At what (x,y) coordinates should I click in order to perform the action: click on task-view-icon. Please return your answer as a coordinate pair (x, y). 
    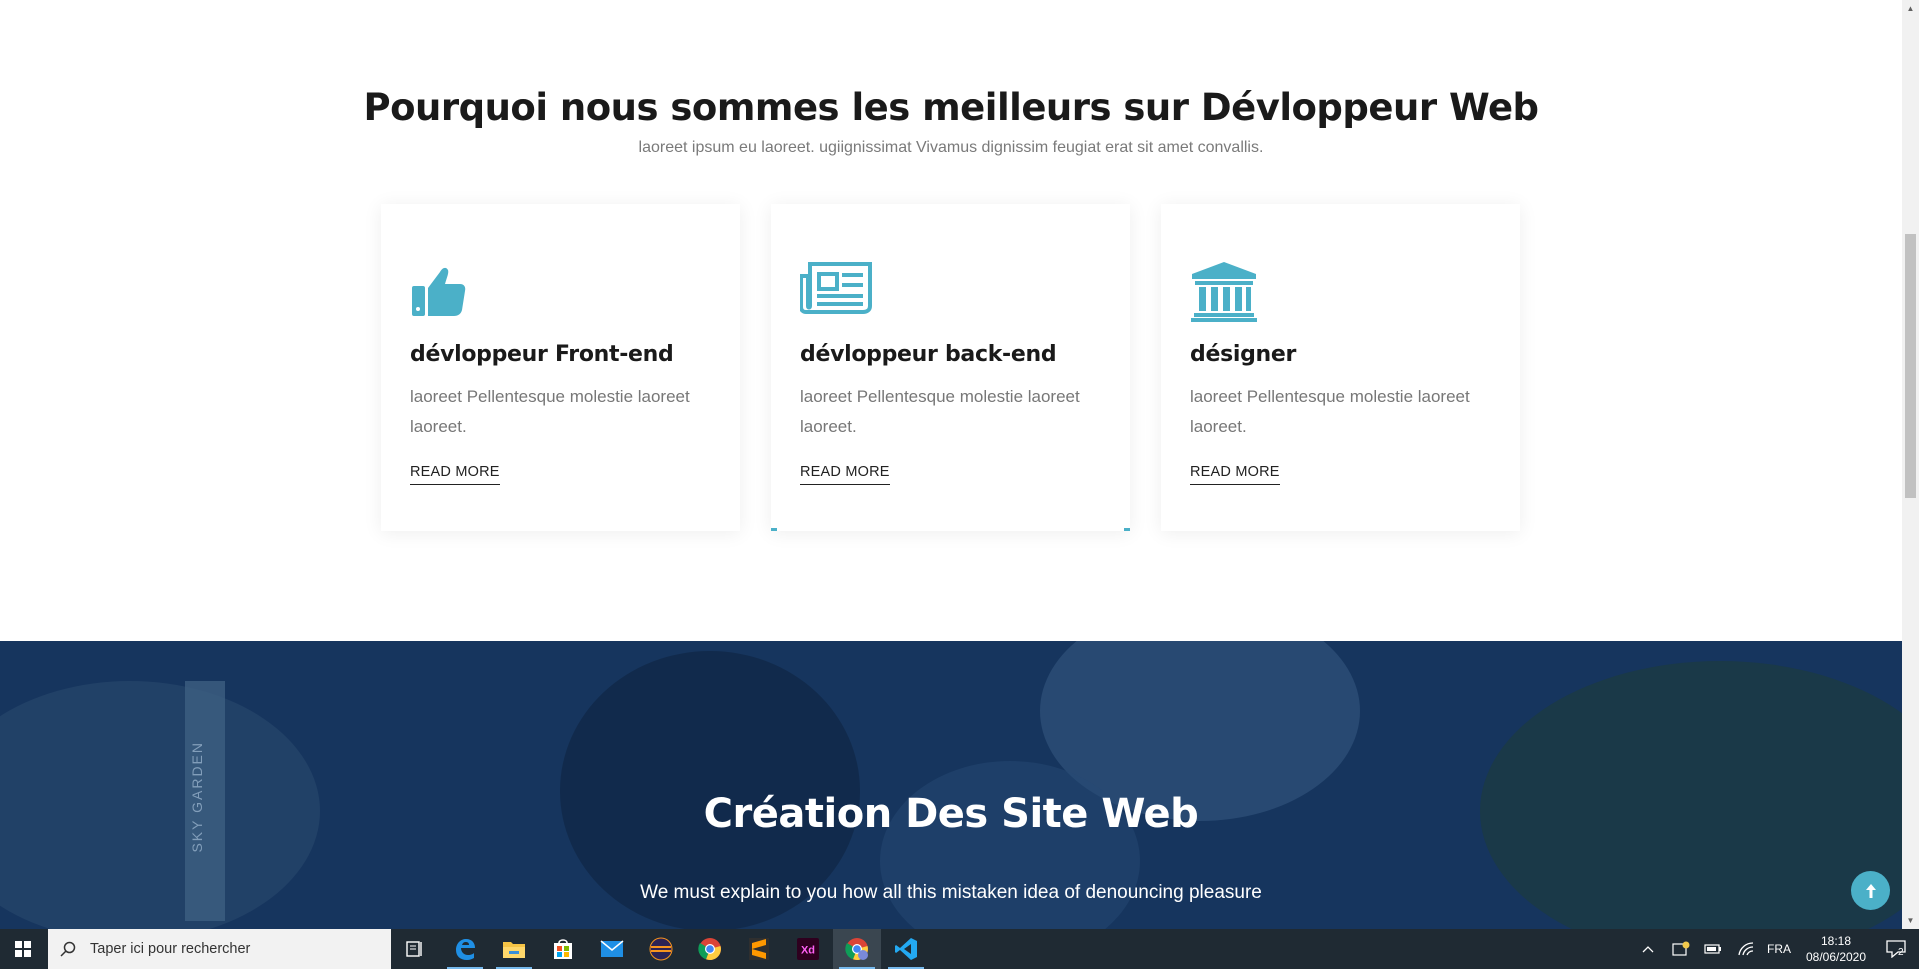
    Looking at the image, I should click on (415, 949).